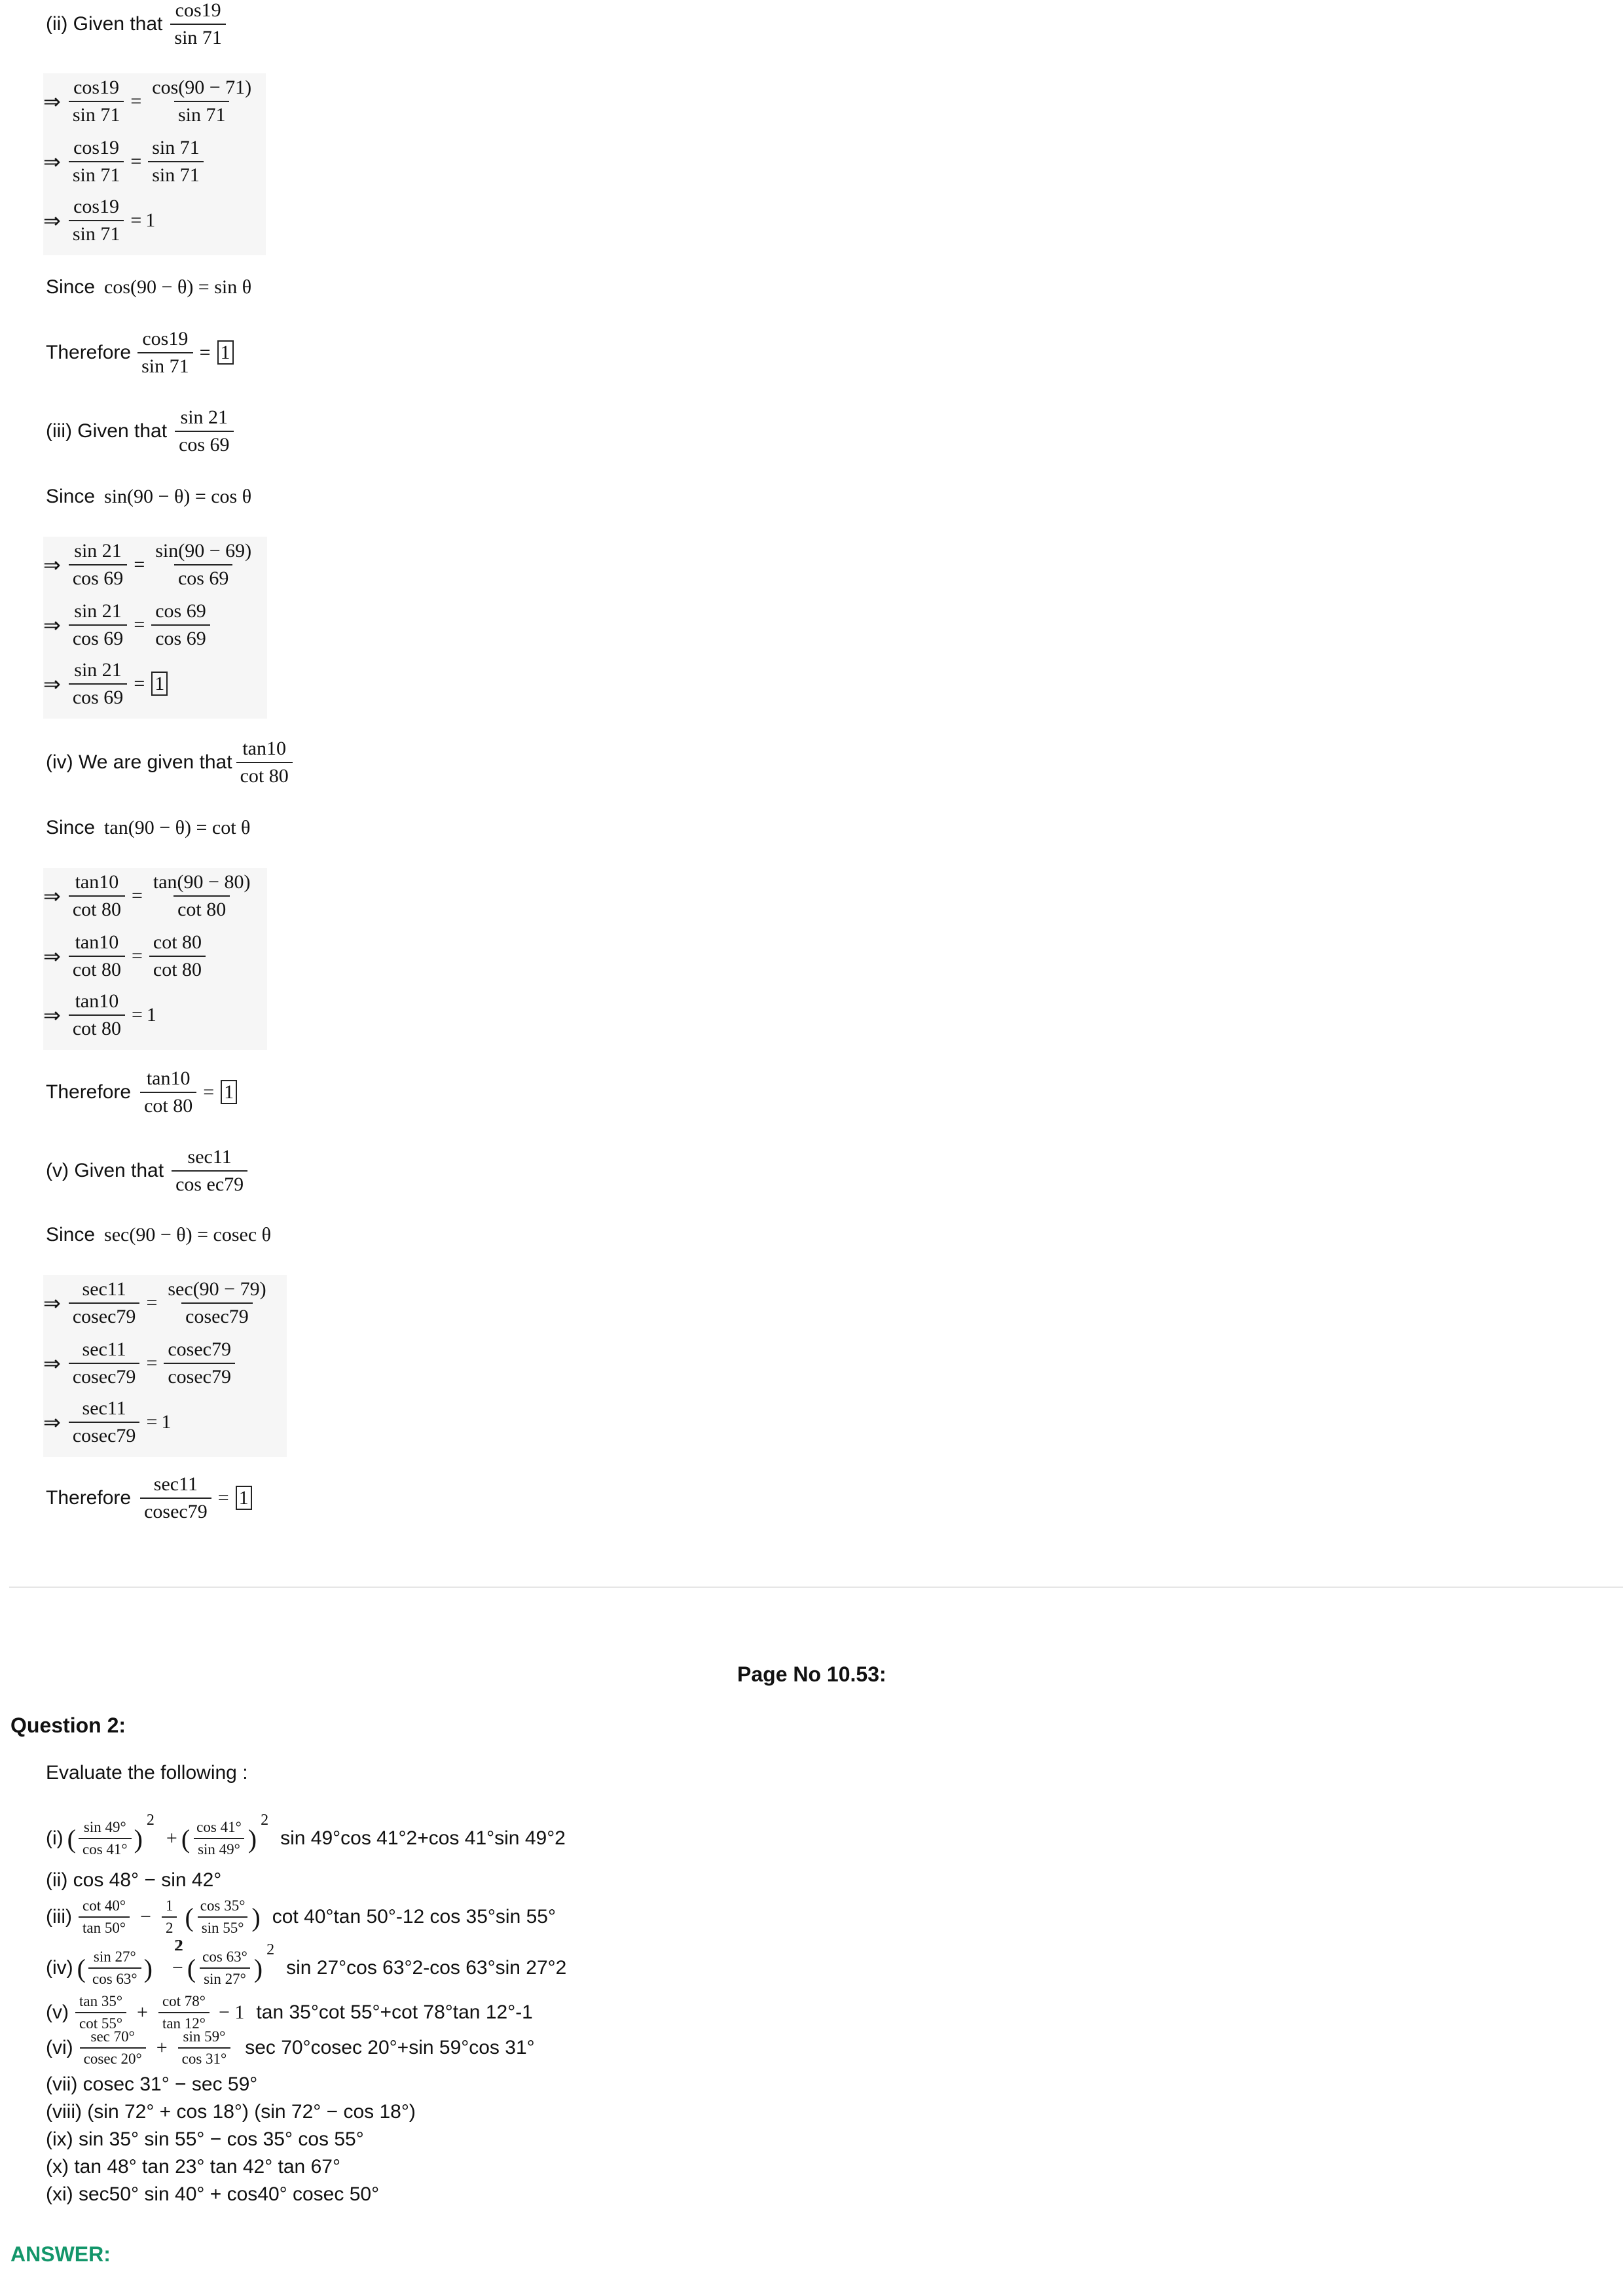  What do you see at coordinates (179, 1946) in the screenshot?
I see `question-item-iv-exponent: 2` at bounding box center [179, 1946].